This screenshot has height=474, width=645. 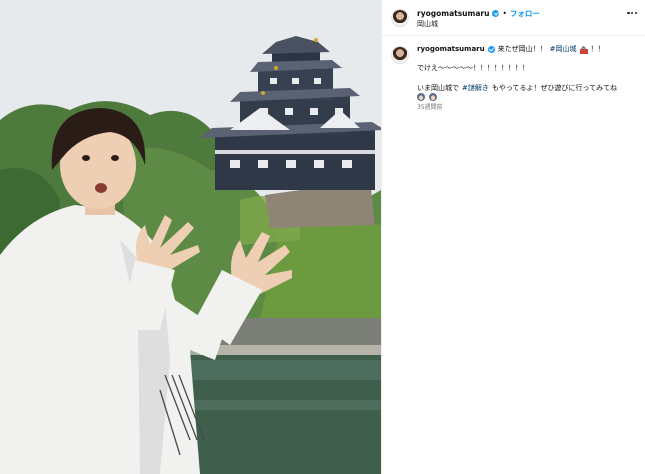 I want to click on castle-emoji-icon, so click(x=583, y=50).